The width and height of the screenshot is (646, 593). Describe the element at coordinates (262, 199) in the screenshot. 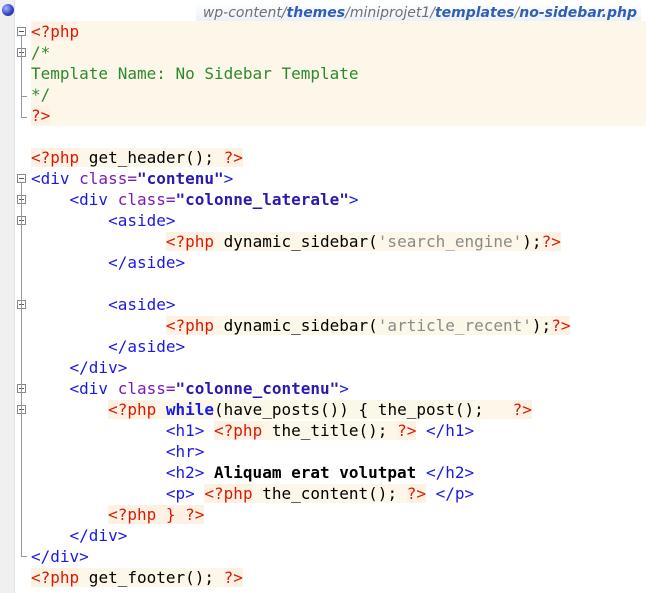

I see `attribute-value: "colonne_laterale"` at that location.